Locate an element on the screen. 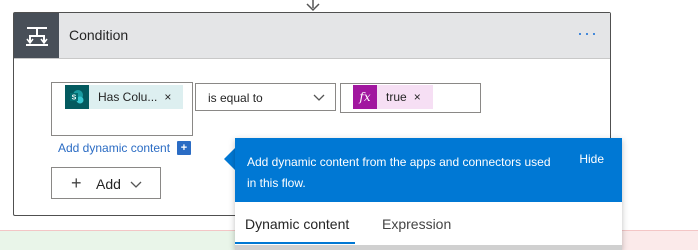  operator-dropdown: is equal to is located at coordinates (265, 97).